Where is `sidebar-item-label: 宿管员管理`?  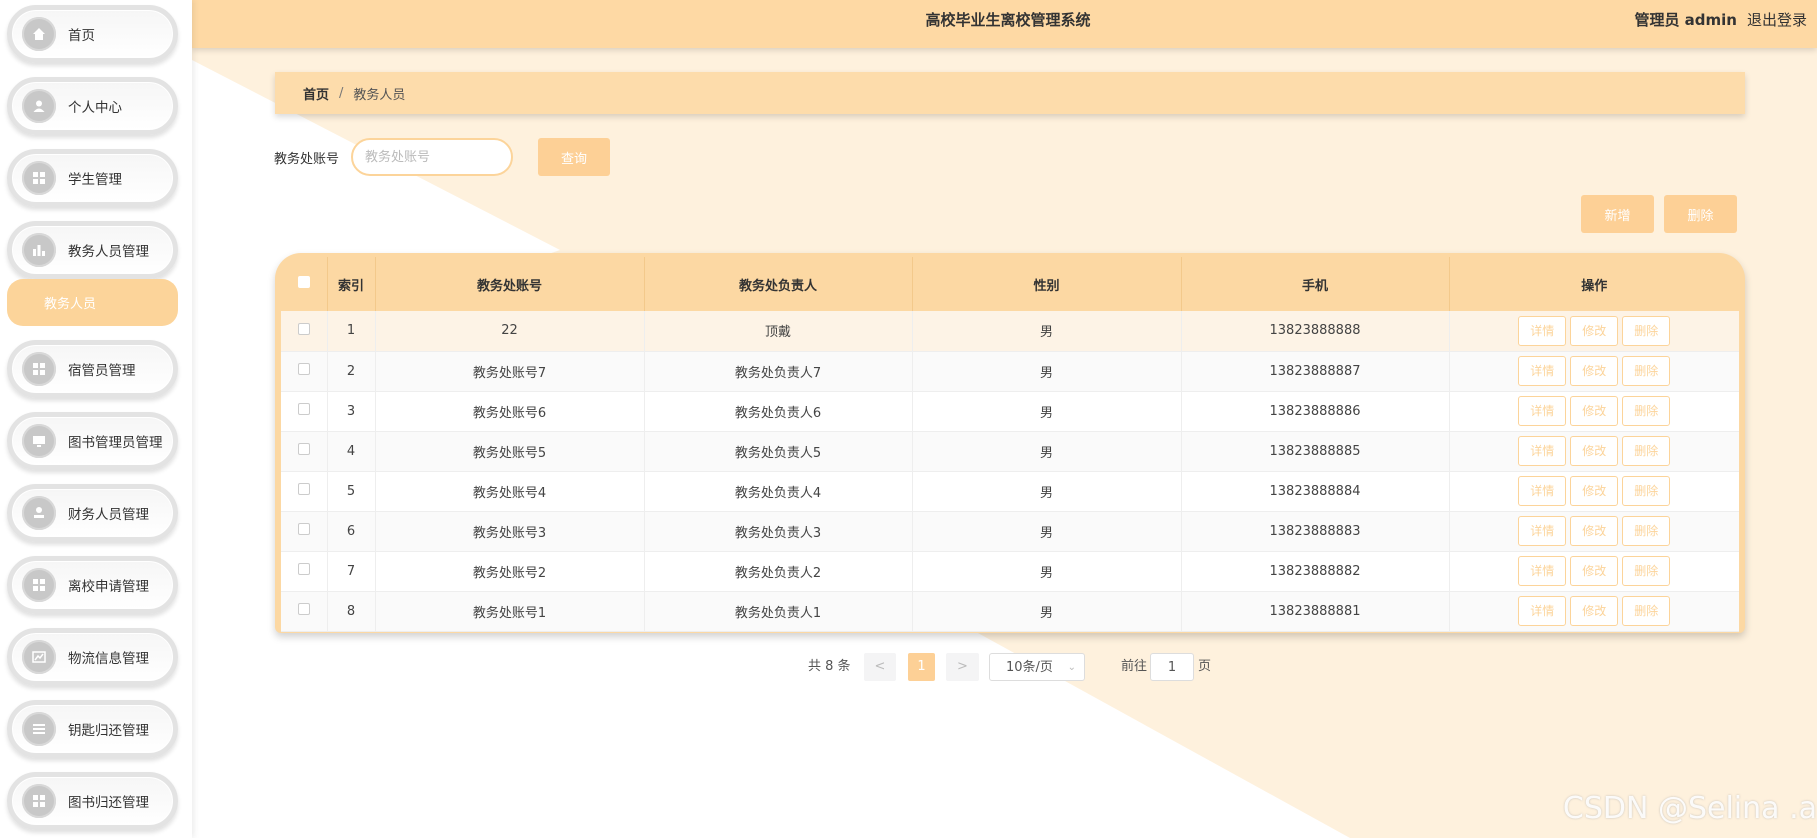 sidebar-item-label: 宿管员管理 is located at coordinates (102, 371).